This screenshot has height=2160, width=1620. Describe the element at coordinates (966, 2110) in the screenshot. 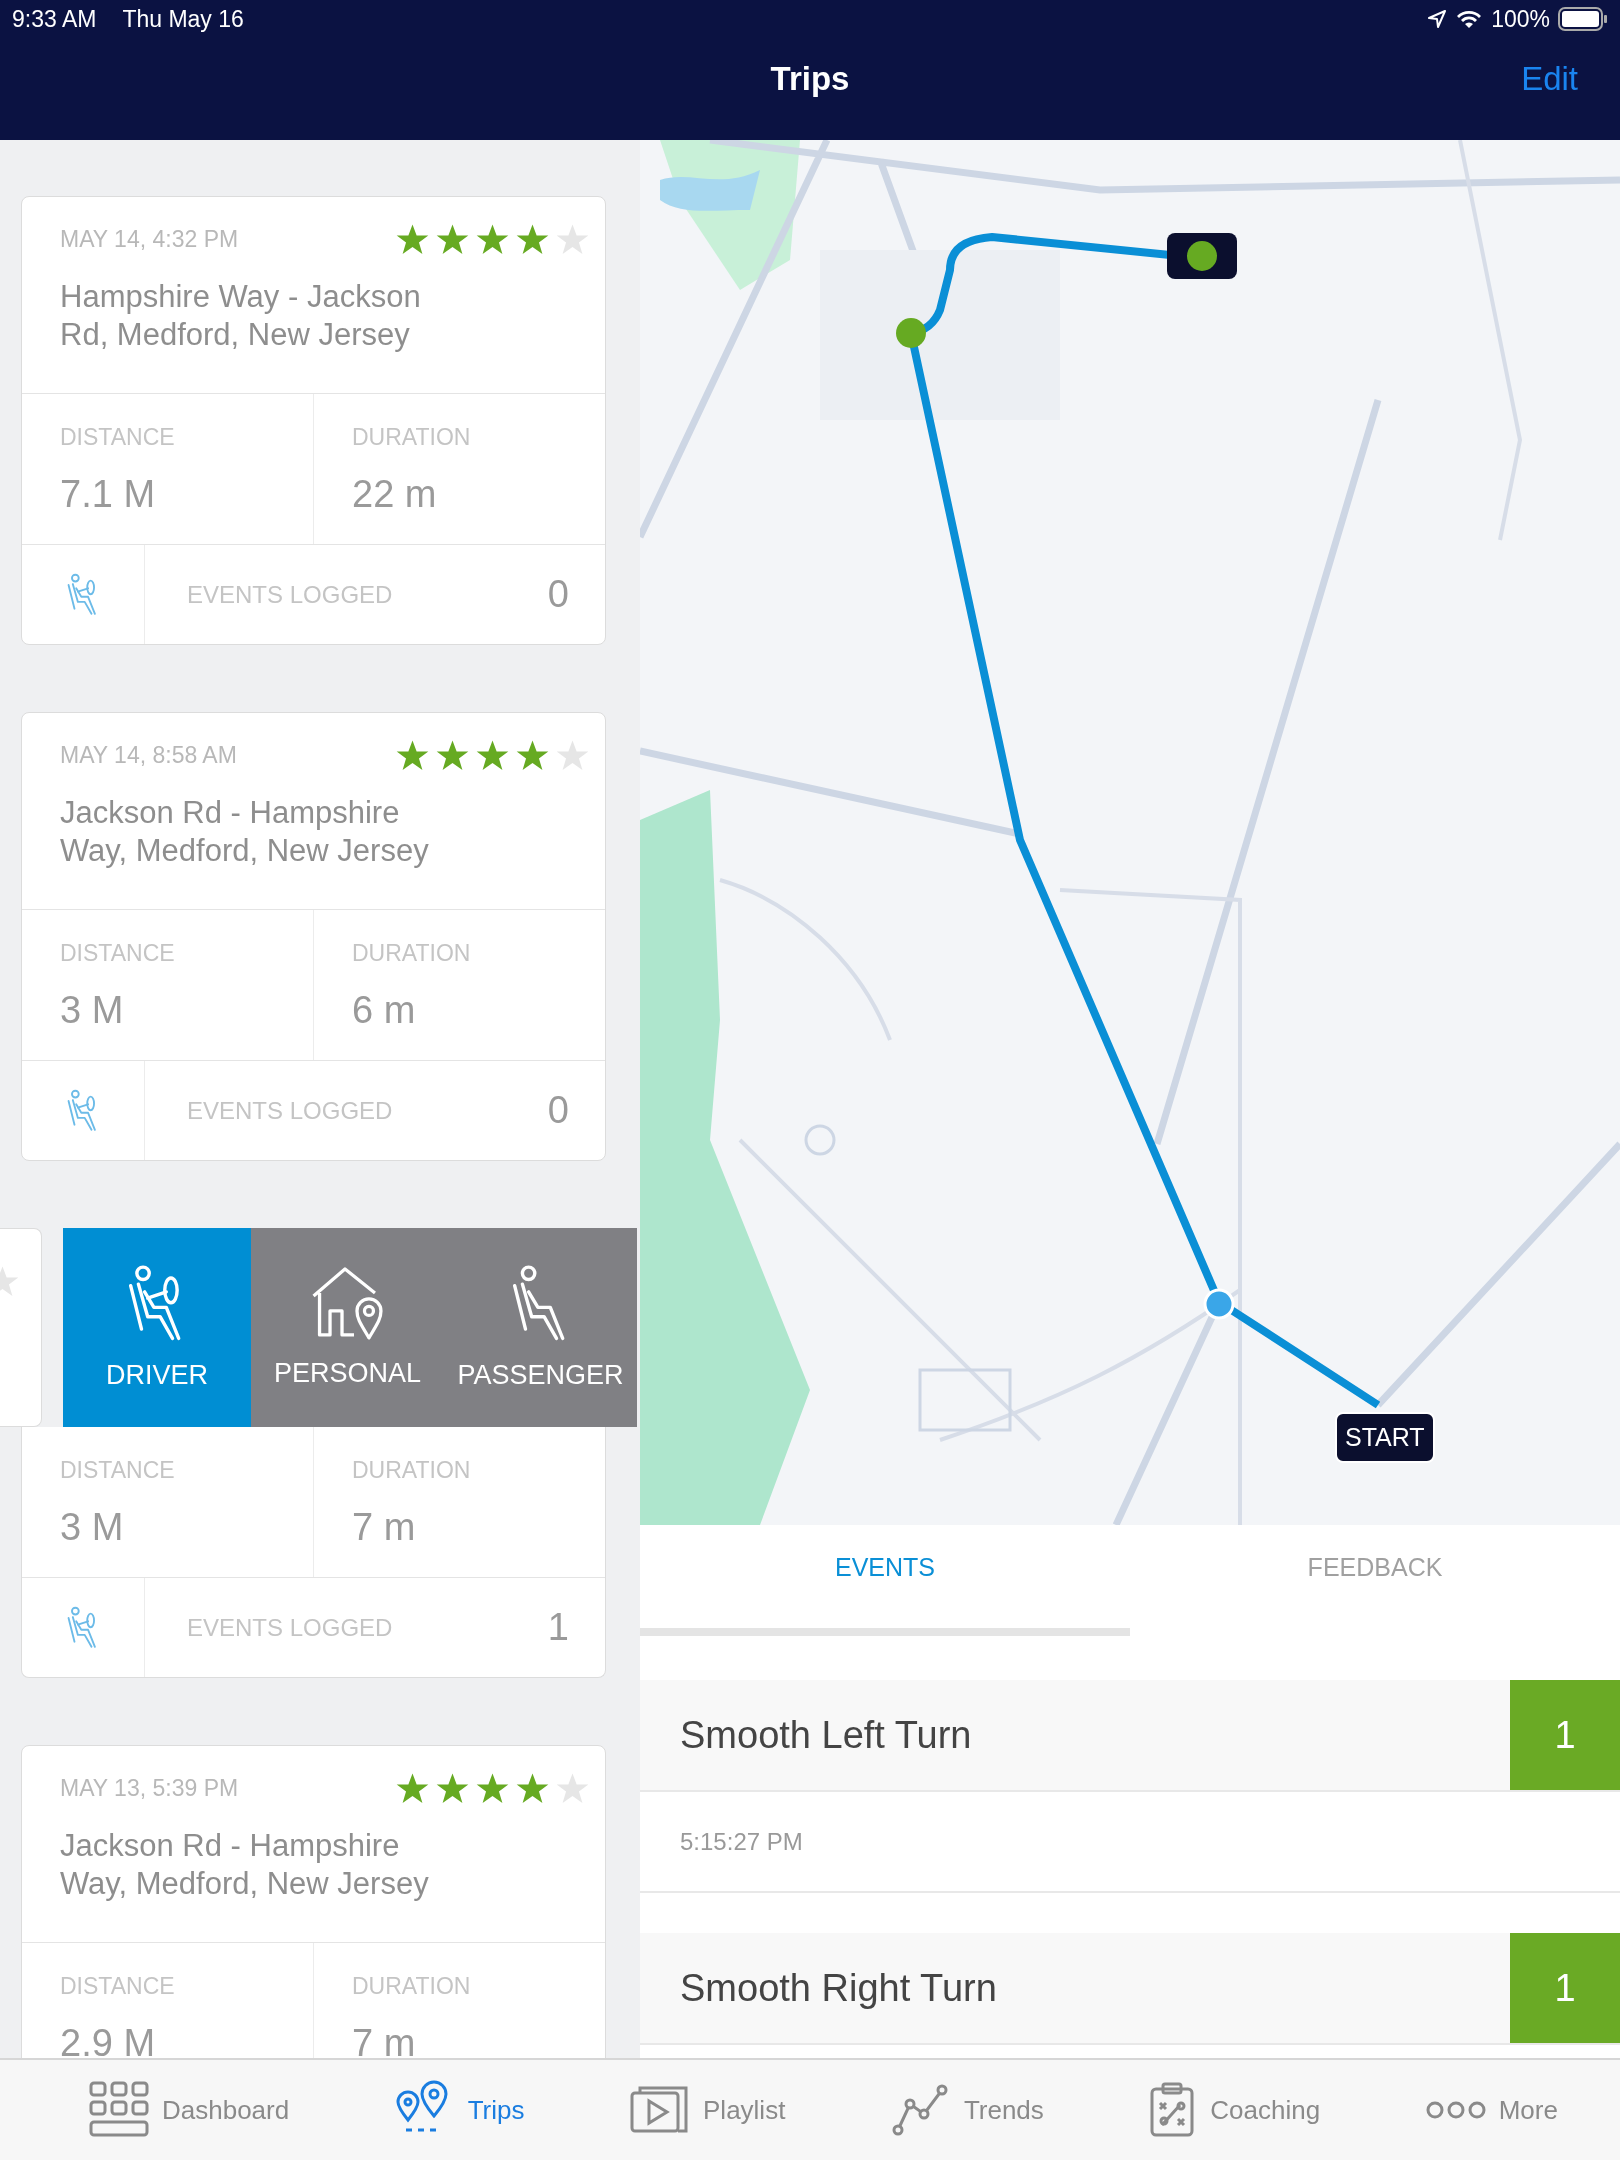

I see `tab-bar-item: Trends` at that location.